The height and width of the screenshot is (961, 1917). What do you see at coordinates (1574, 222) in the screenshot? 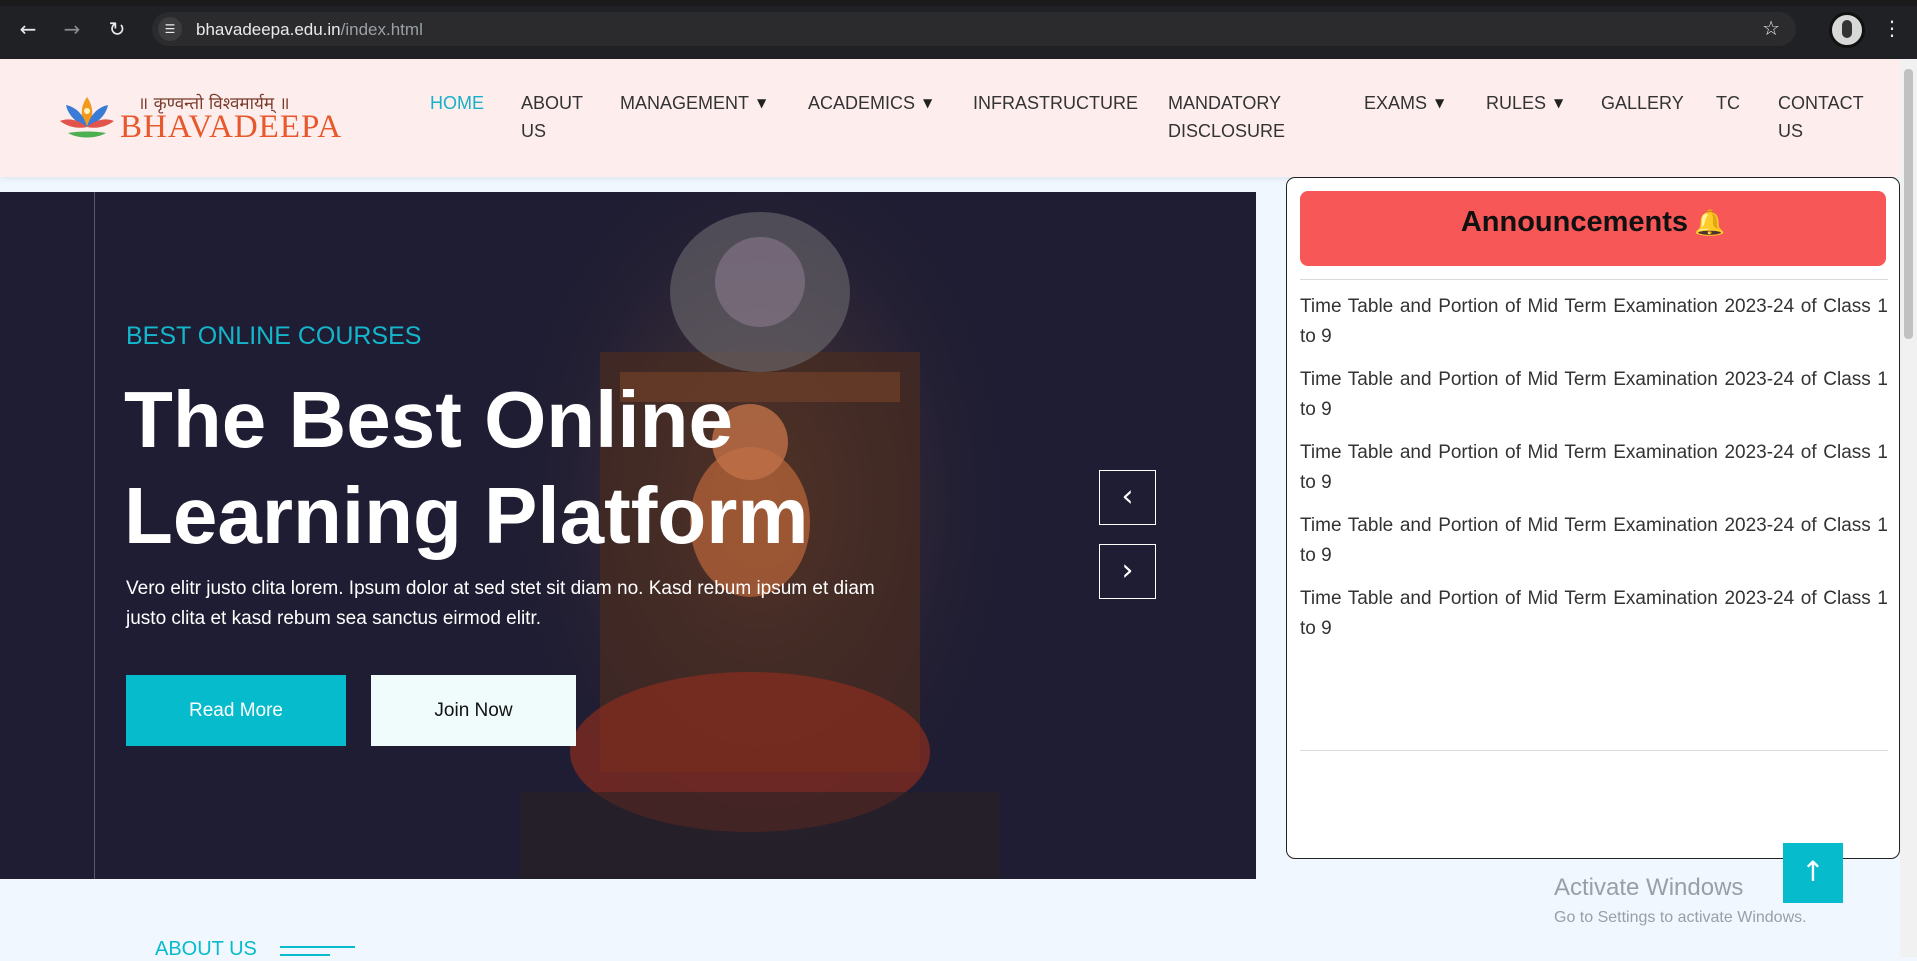
I see `announcements-title: Announcements` at bounding box center [1574, 222].